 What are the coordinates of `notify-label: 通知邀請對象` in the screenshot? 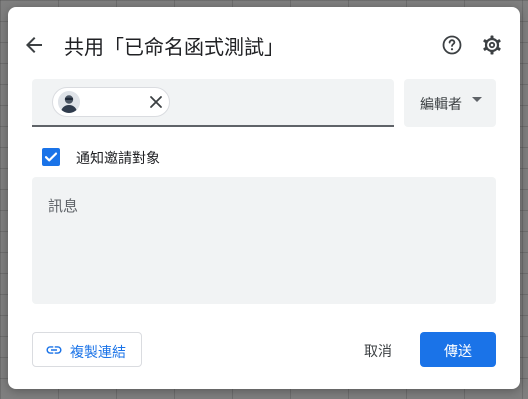 It's located at (118, 159).